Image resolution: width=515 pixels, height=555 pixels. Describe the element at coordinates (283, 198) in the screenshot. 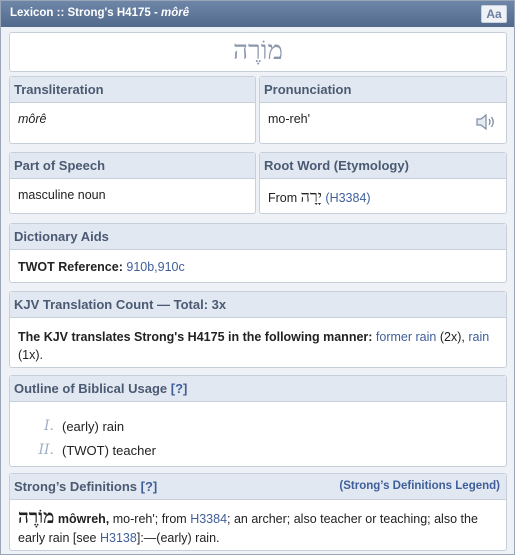

I see `root-word-from: From` at that location.